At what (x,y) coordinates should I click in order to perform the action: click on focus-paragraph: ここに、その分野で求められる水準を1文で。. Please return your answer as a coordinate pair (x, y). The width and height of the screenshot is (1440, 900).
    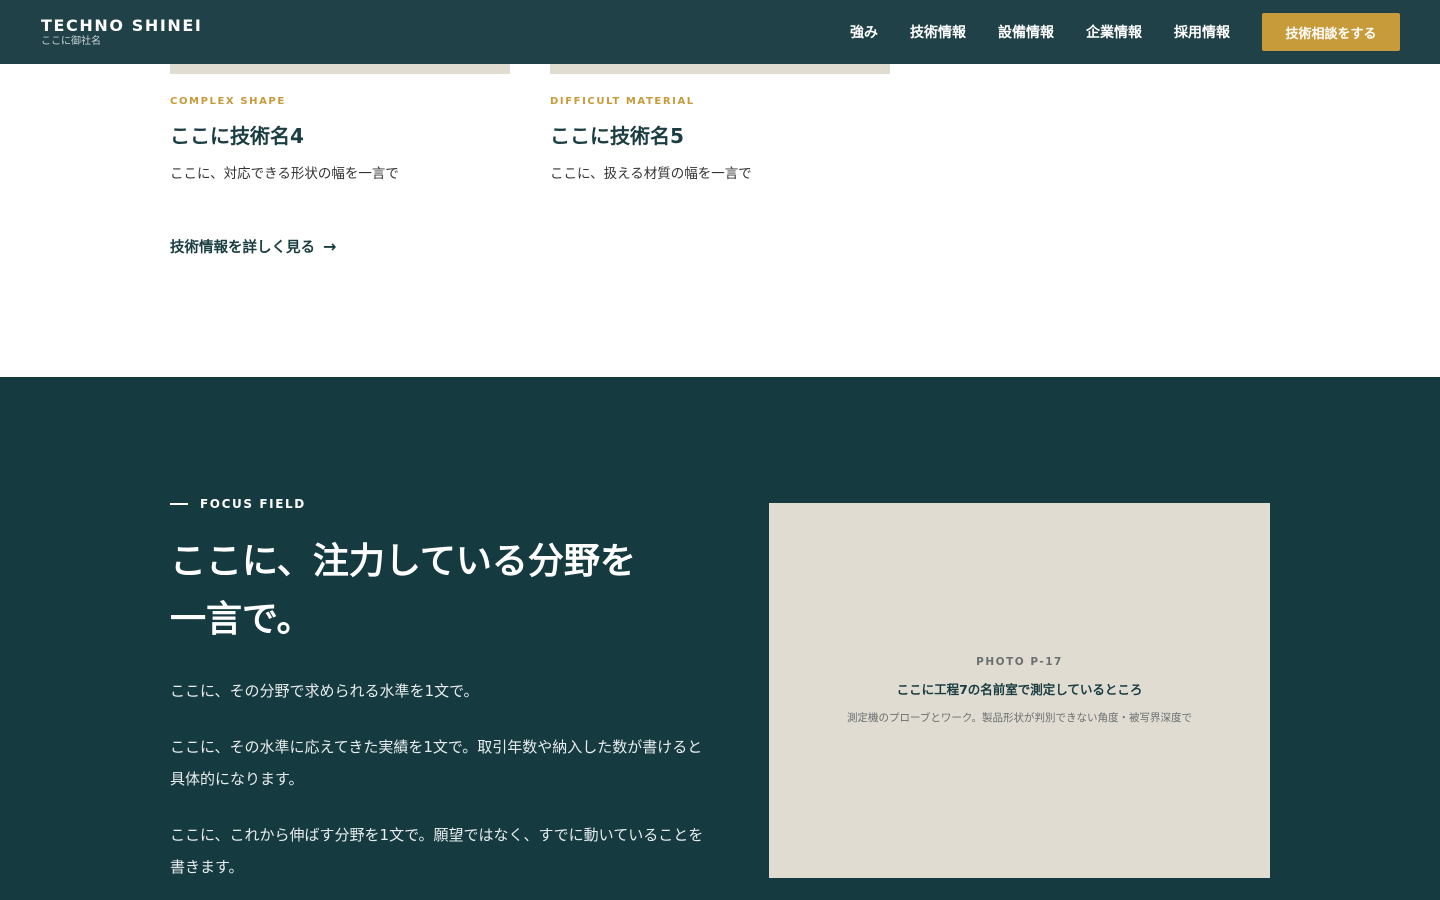
    Looking at the image, I should click on (324, 691).